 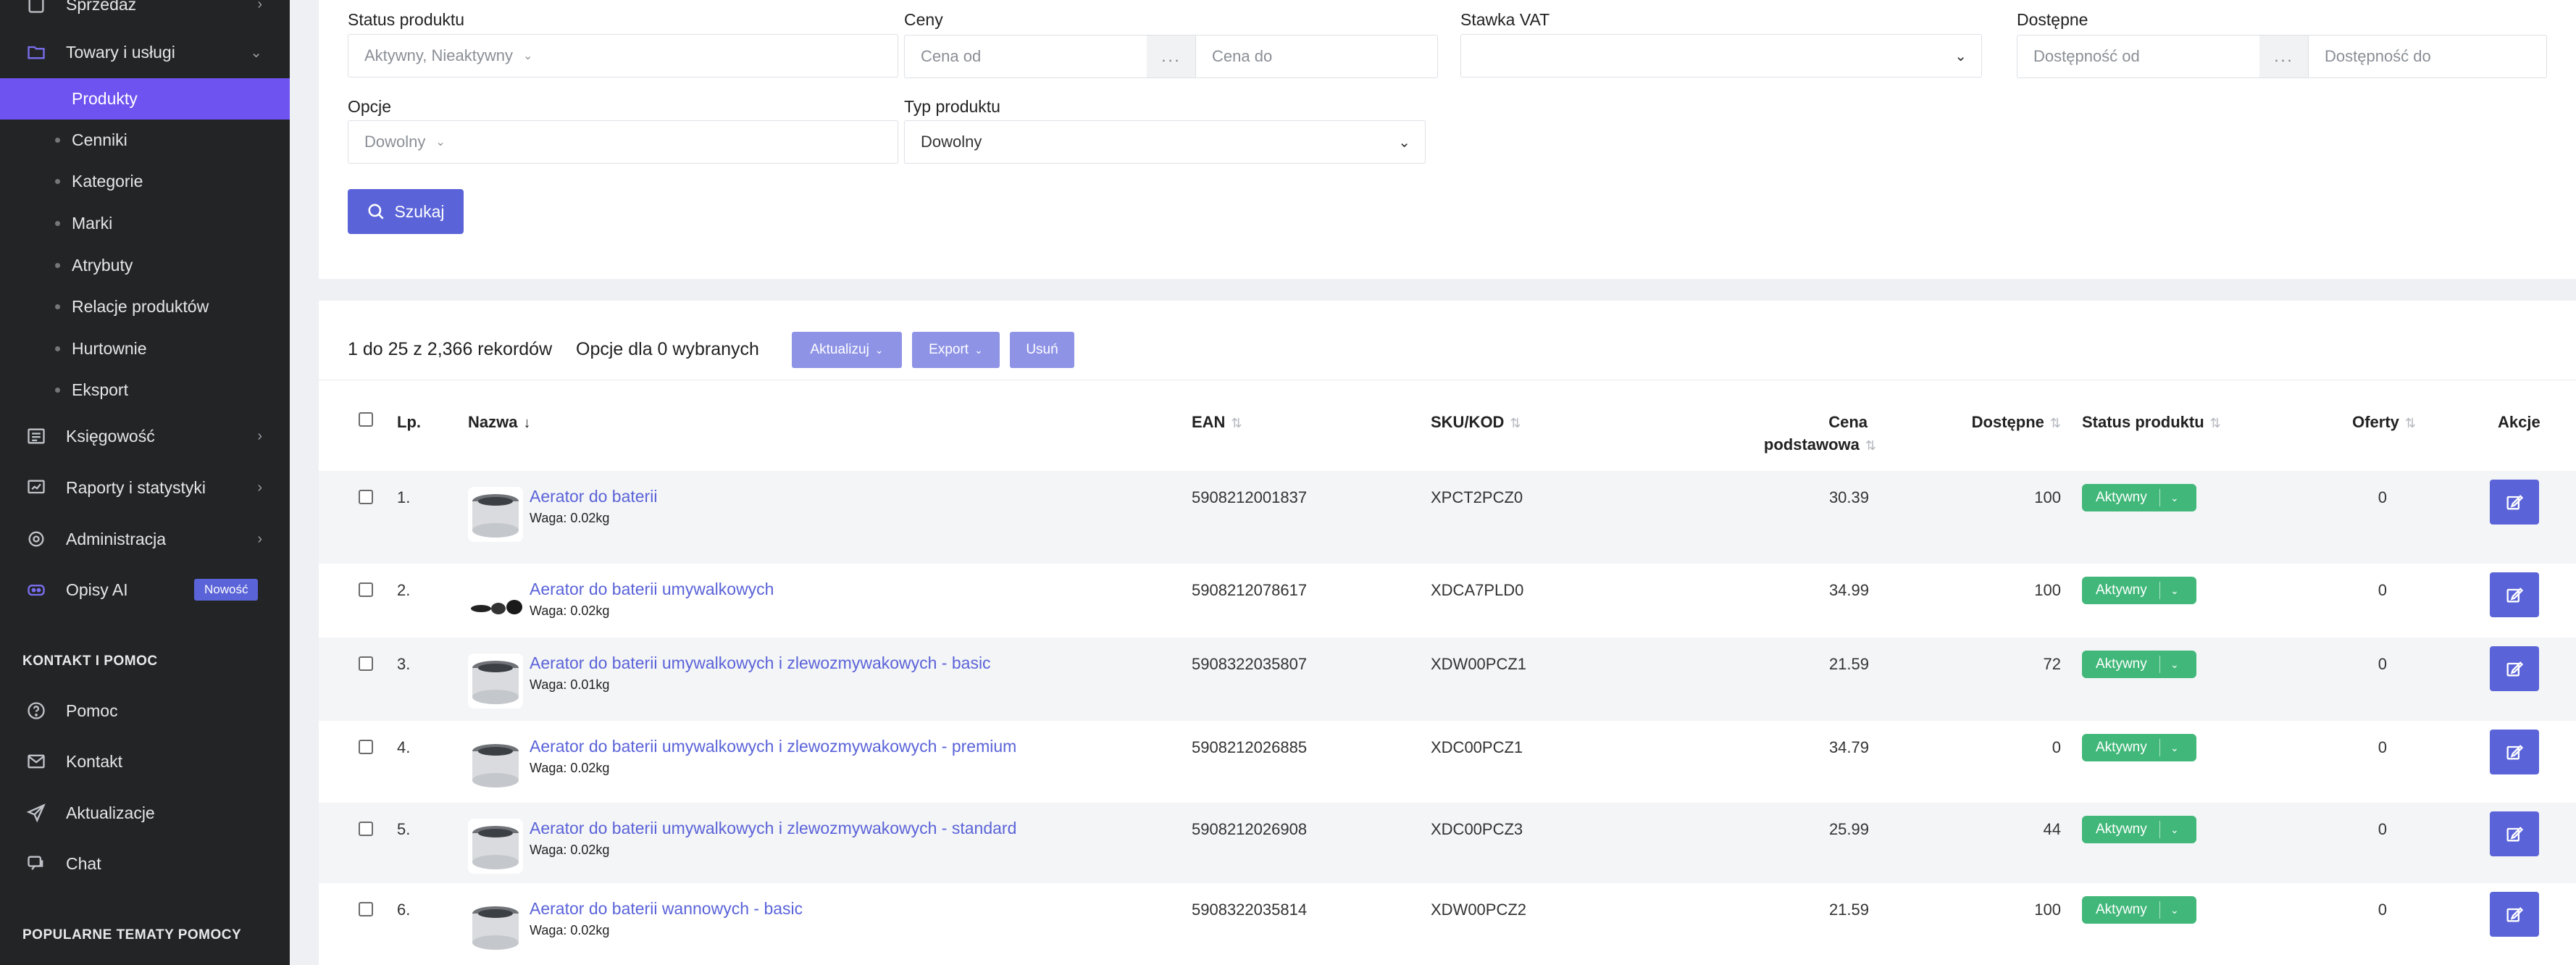 What do you see at coordinates (1477, 497) in the screenshot?
I see `product-sku: XPCT2PCZ0` at bounding box center [1477, 497].